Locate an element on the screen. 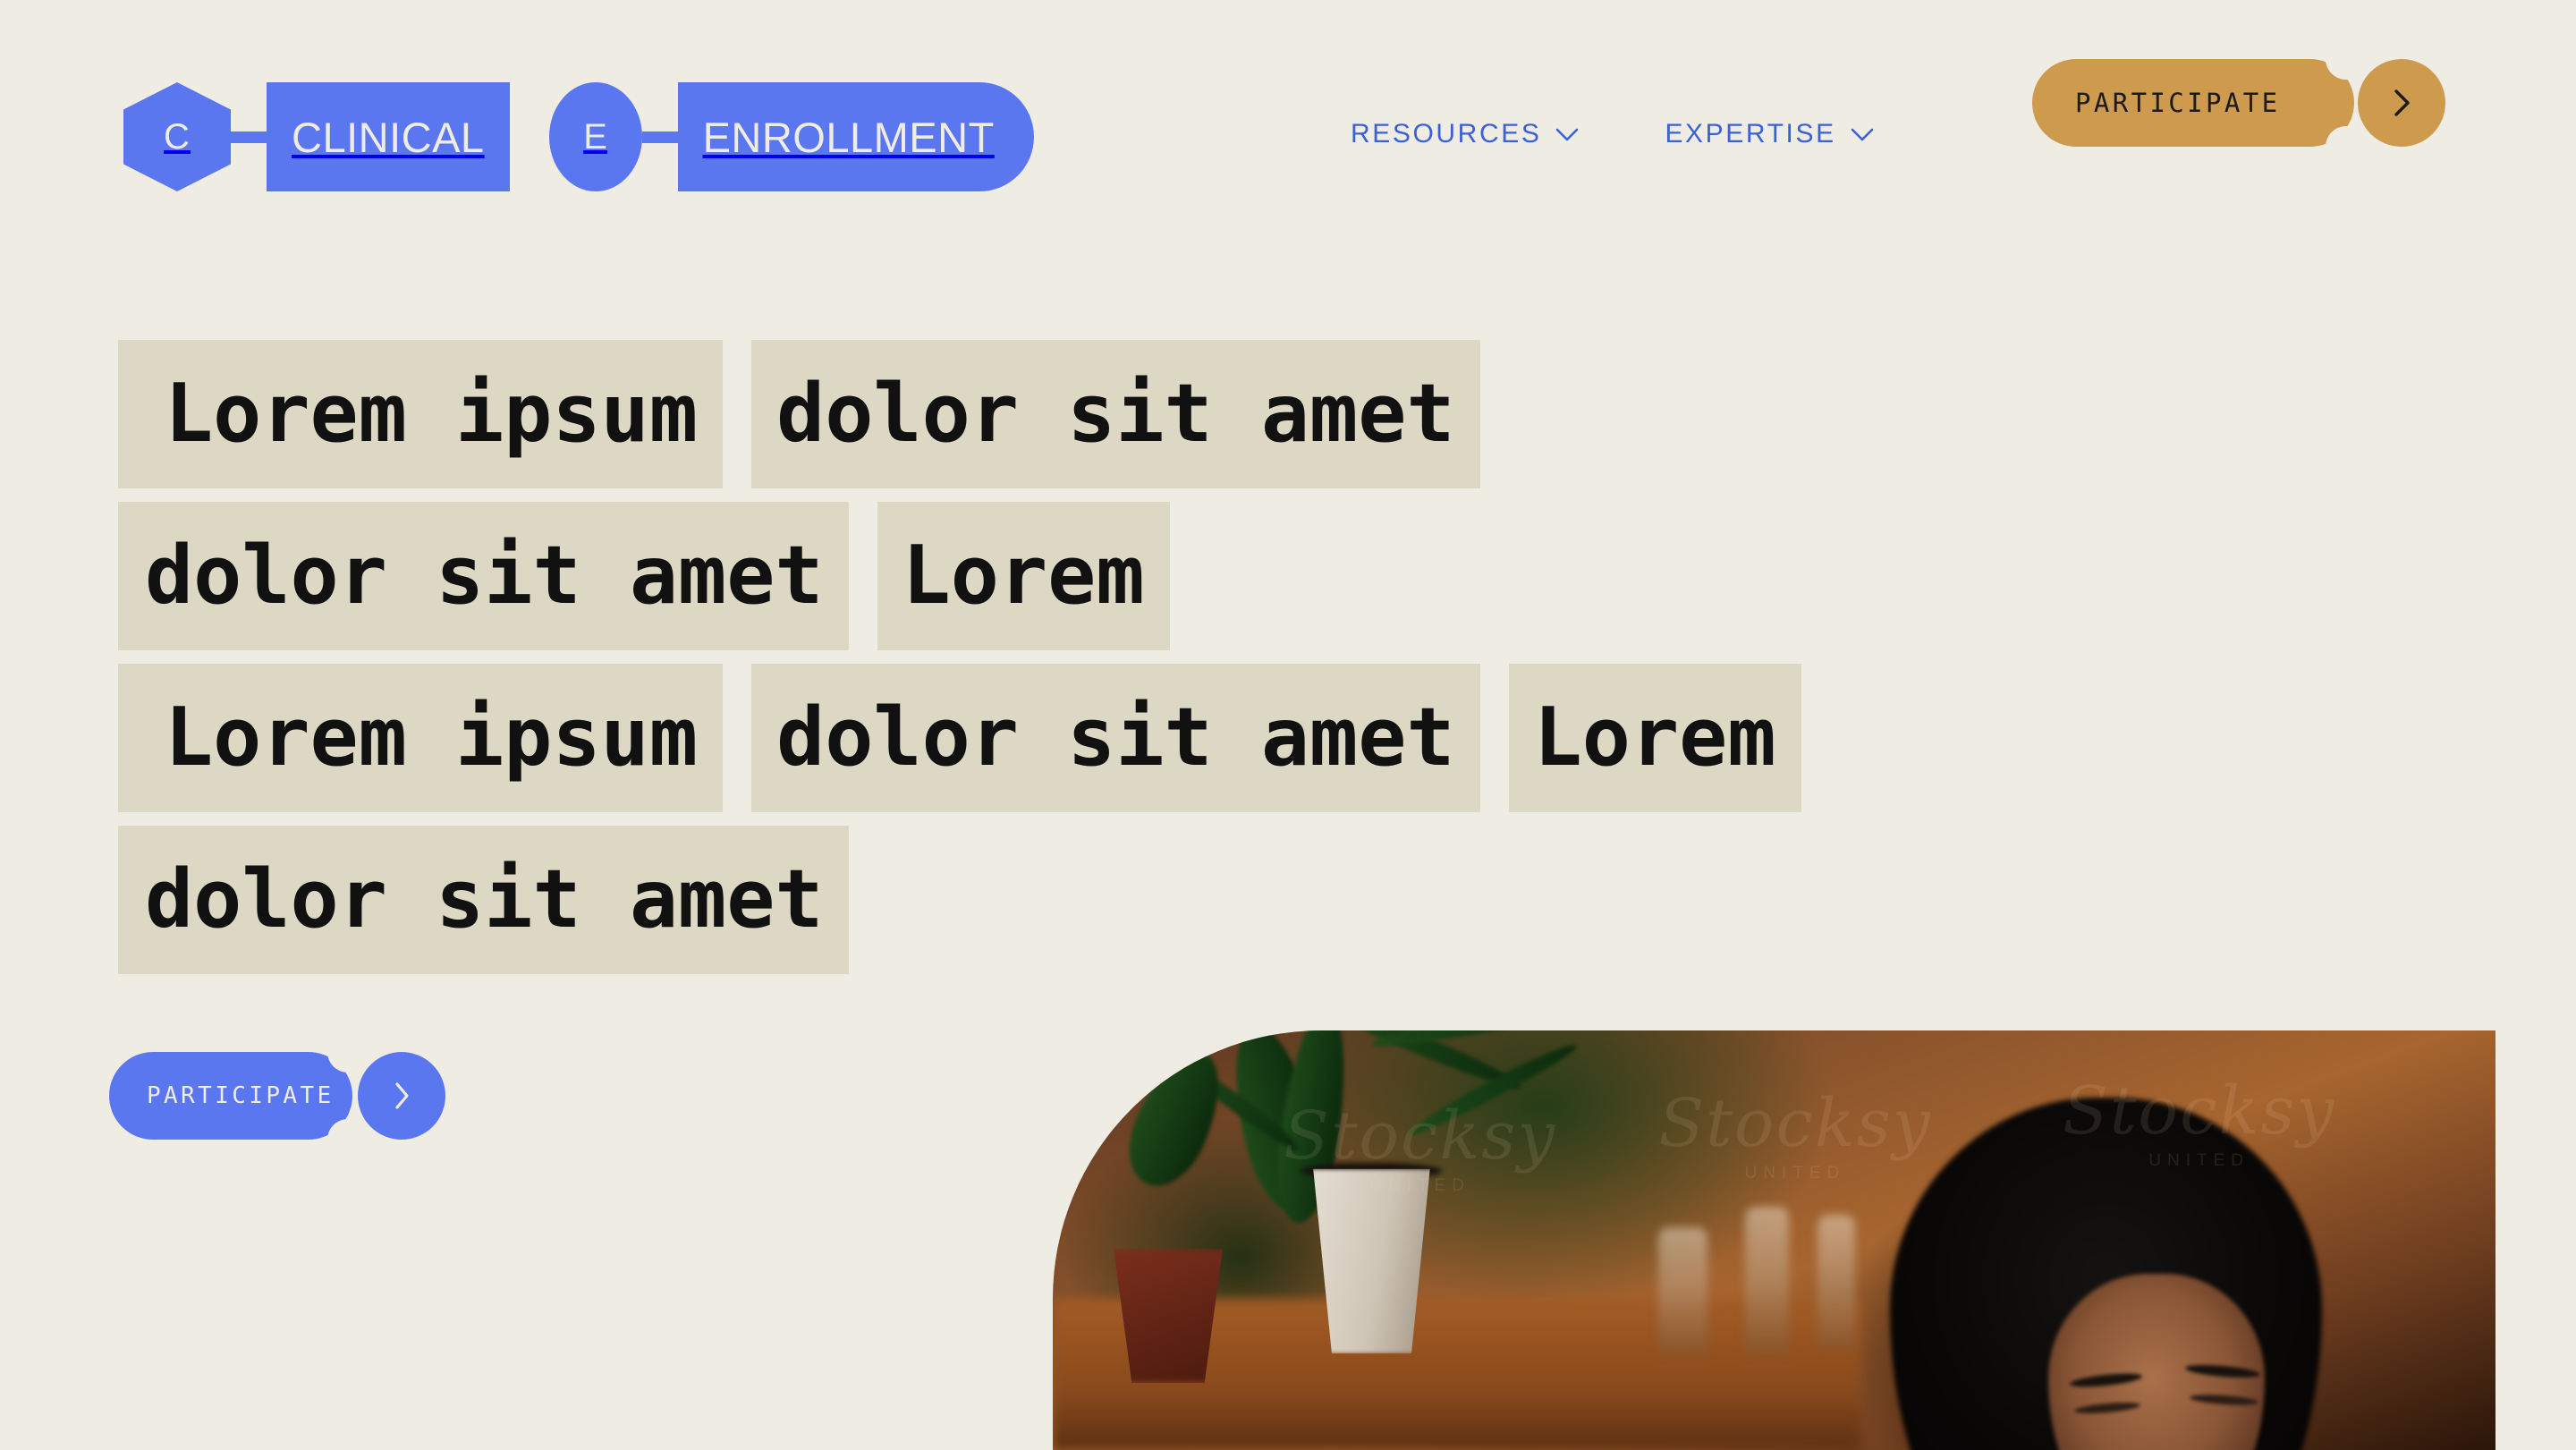  nav-item-label: RESOURCES is located at coordinates (1446, 133).